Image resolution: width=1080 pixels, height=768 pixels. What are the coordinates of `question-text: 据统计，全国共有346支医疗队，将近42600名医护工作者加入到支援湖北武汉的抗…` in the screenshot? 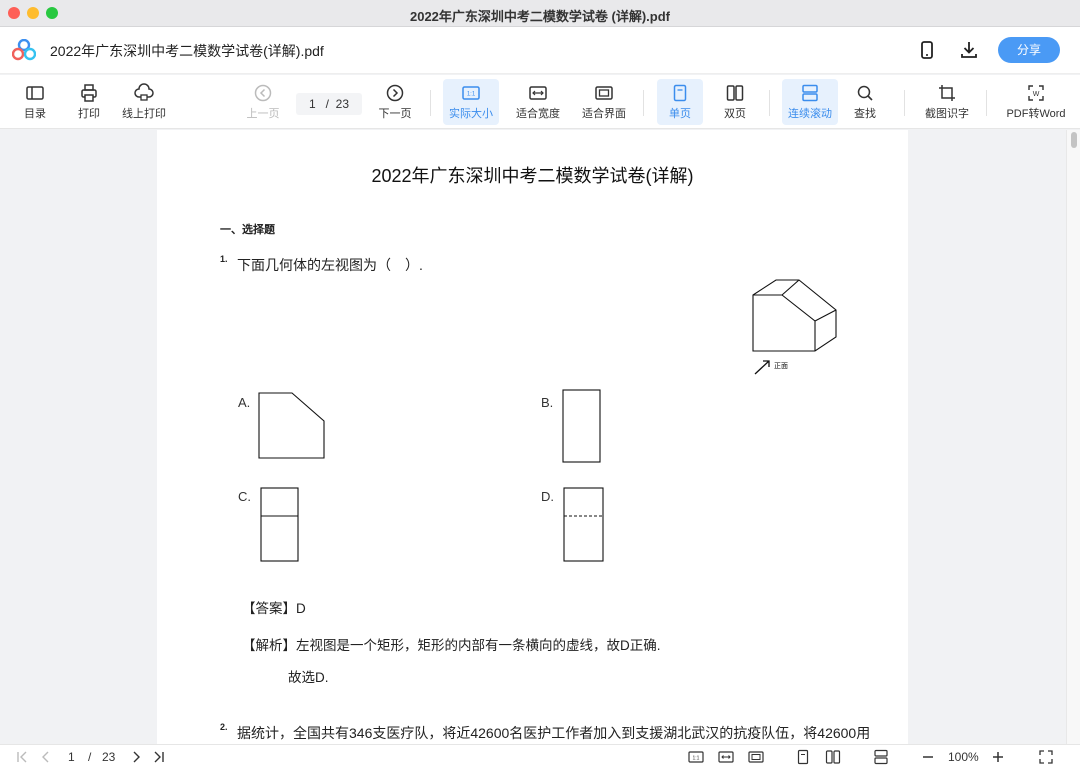 It's located at (554, 733).